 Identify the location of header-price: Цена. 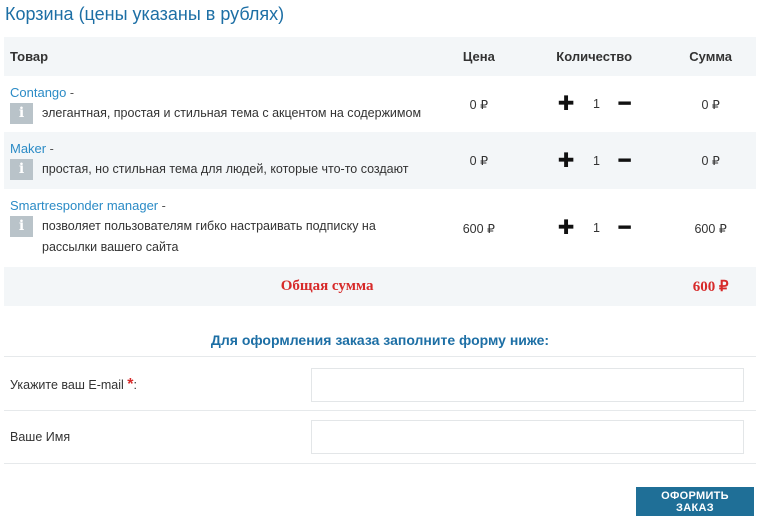
(479, 56).